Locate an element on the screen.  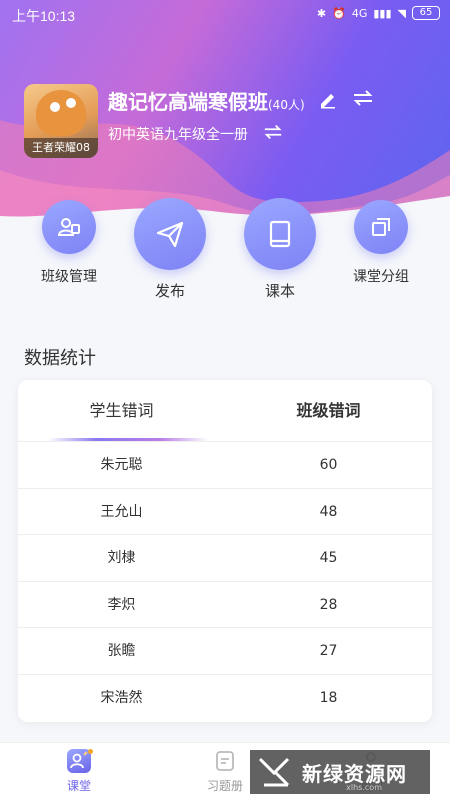
table-row: 王允山 48 is located at coordinates (225, 512).